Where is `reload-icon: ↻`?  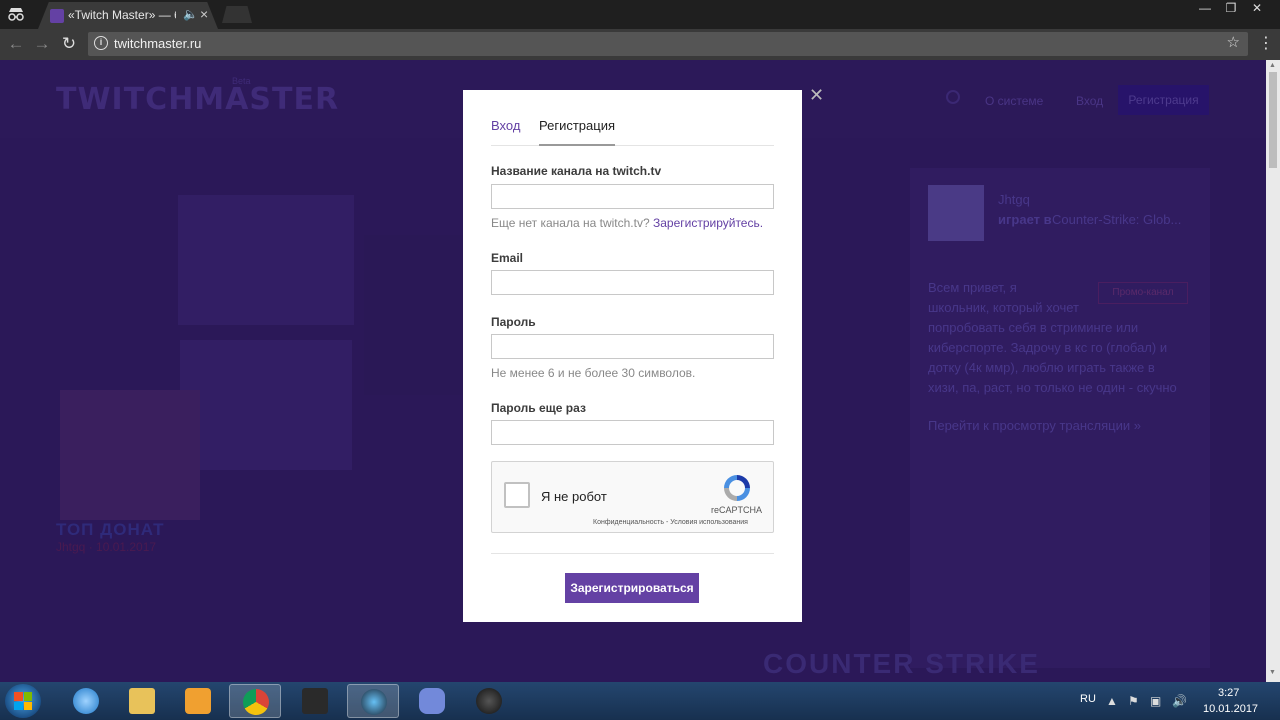
reload-icon: ↻ is located at coordinates (69, 44).